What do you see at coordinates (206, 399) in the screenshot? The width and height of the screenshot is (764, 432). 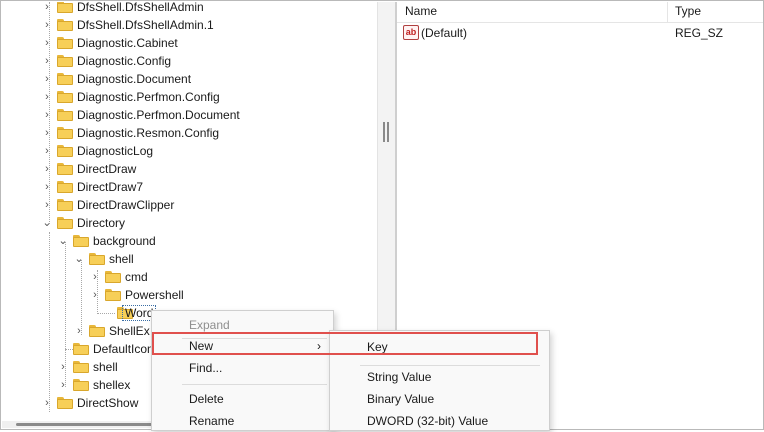 I see `menu-item-label: Delete` at bounding box center [206, 399].